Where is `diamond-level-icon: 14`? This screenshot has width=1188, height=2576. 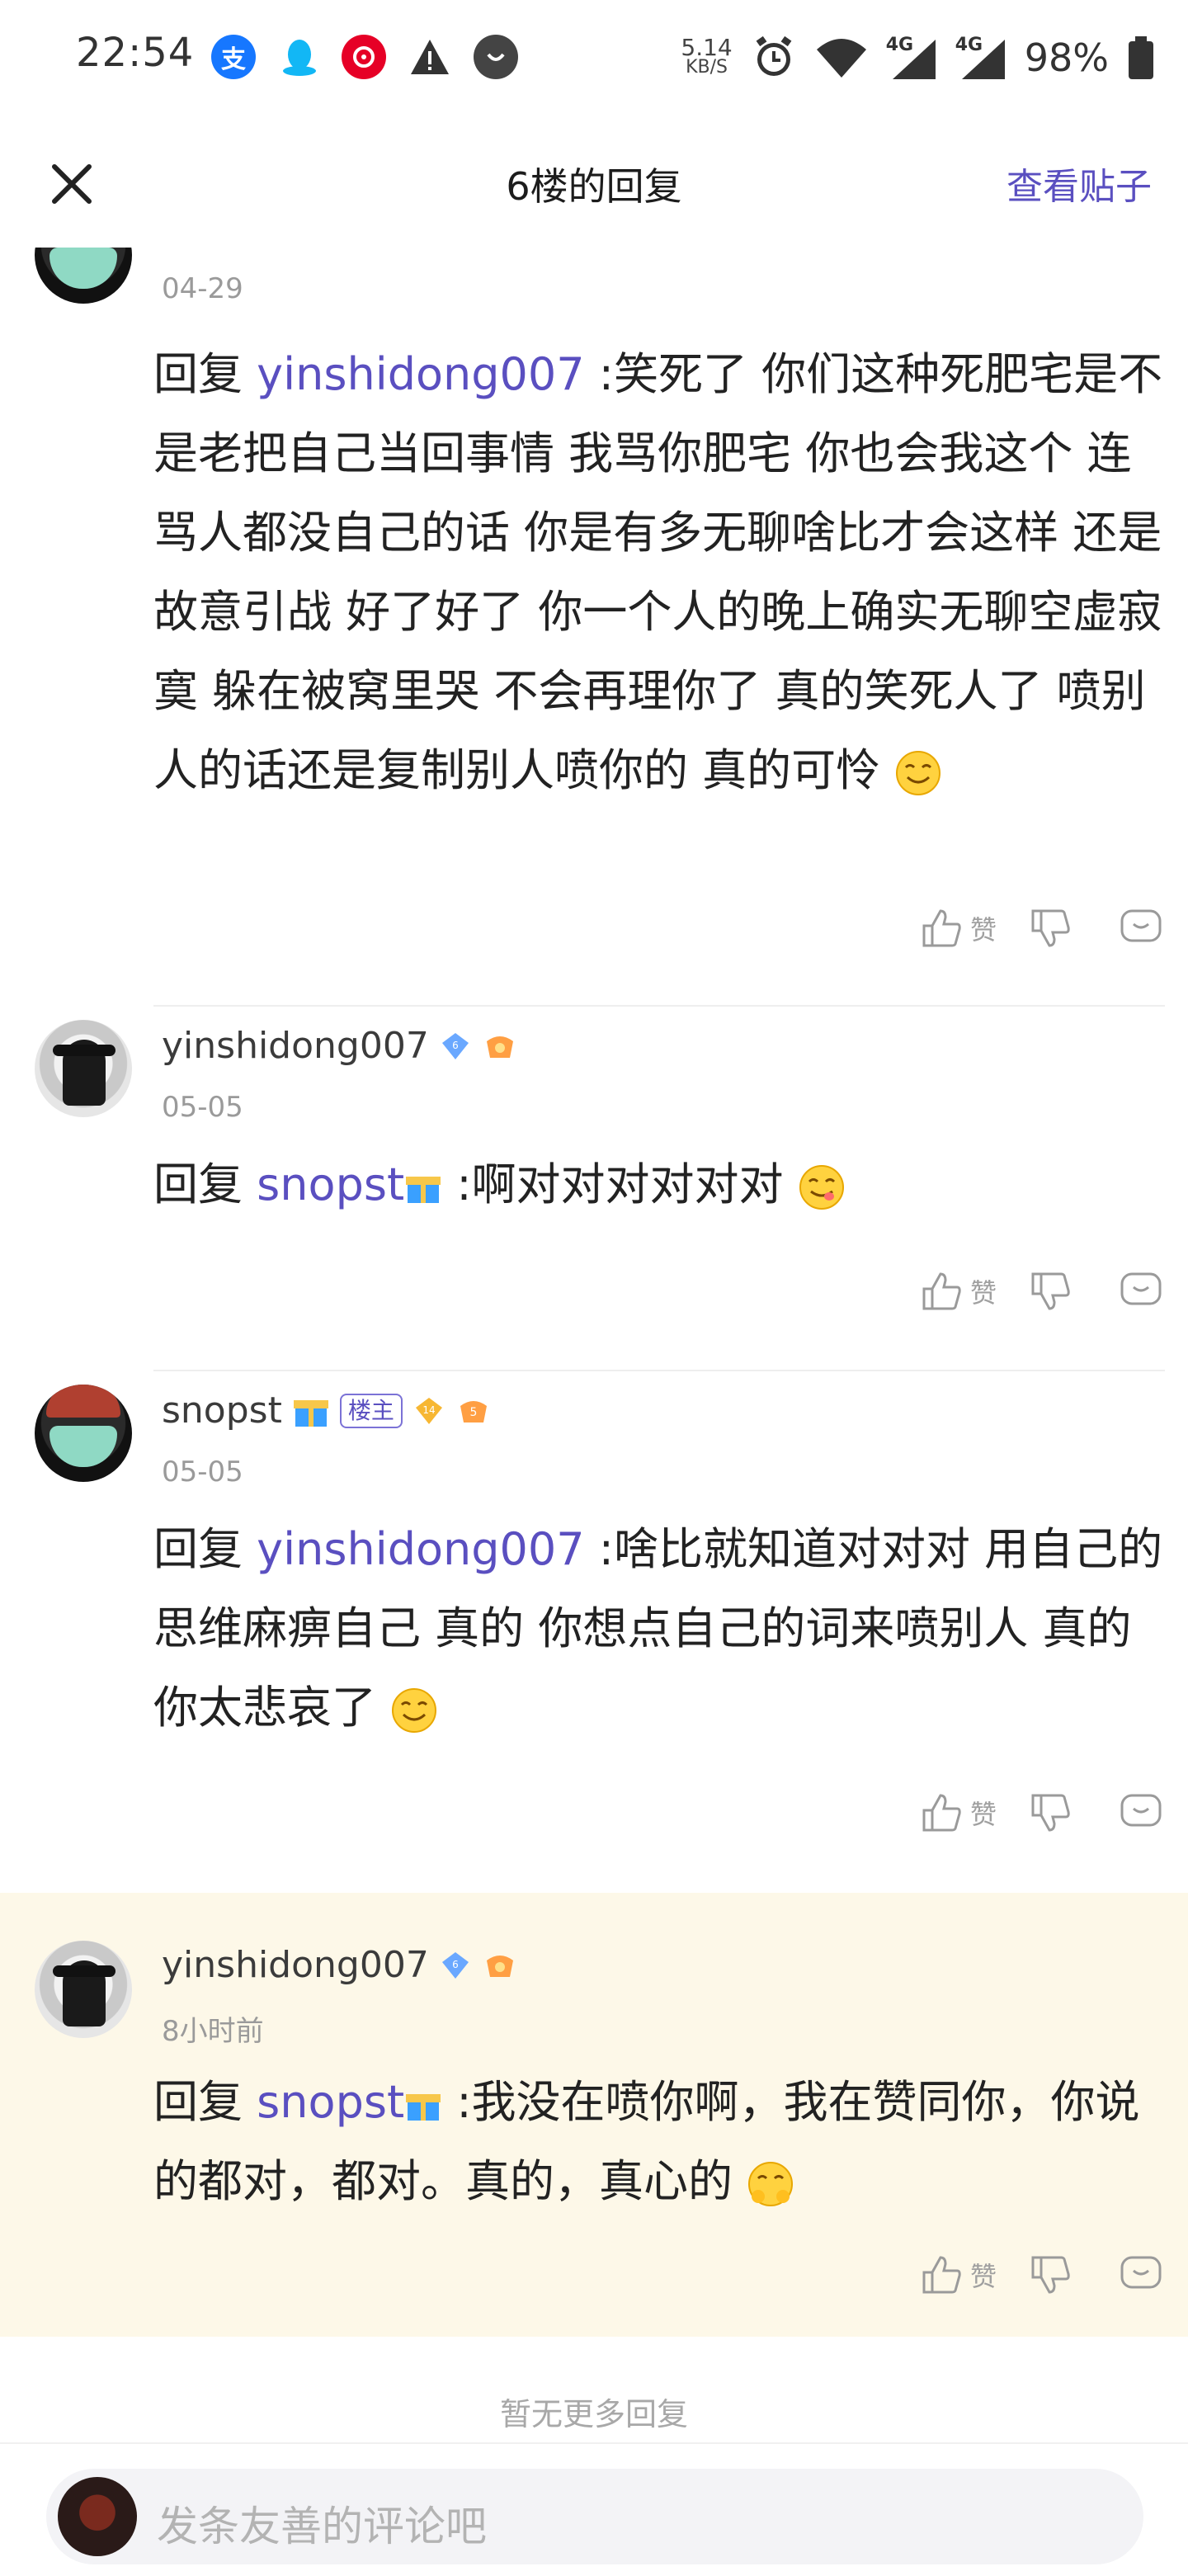
diamond-level-icon: 14 is located at coordinates (428, 1410).